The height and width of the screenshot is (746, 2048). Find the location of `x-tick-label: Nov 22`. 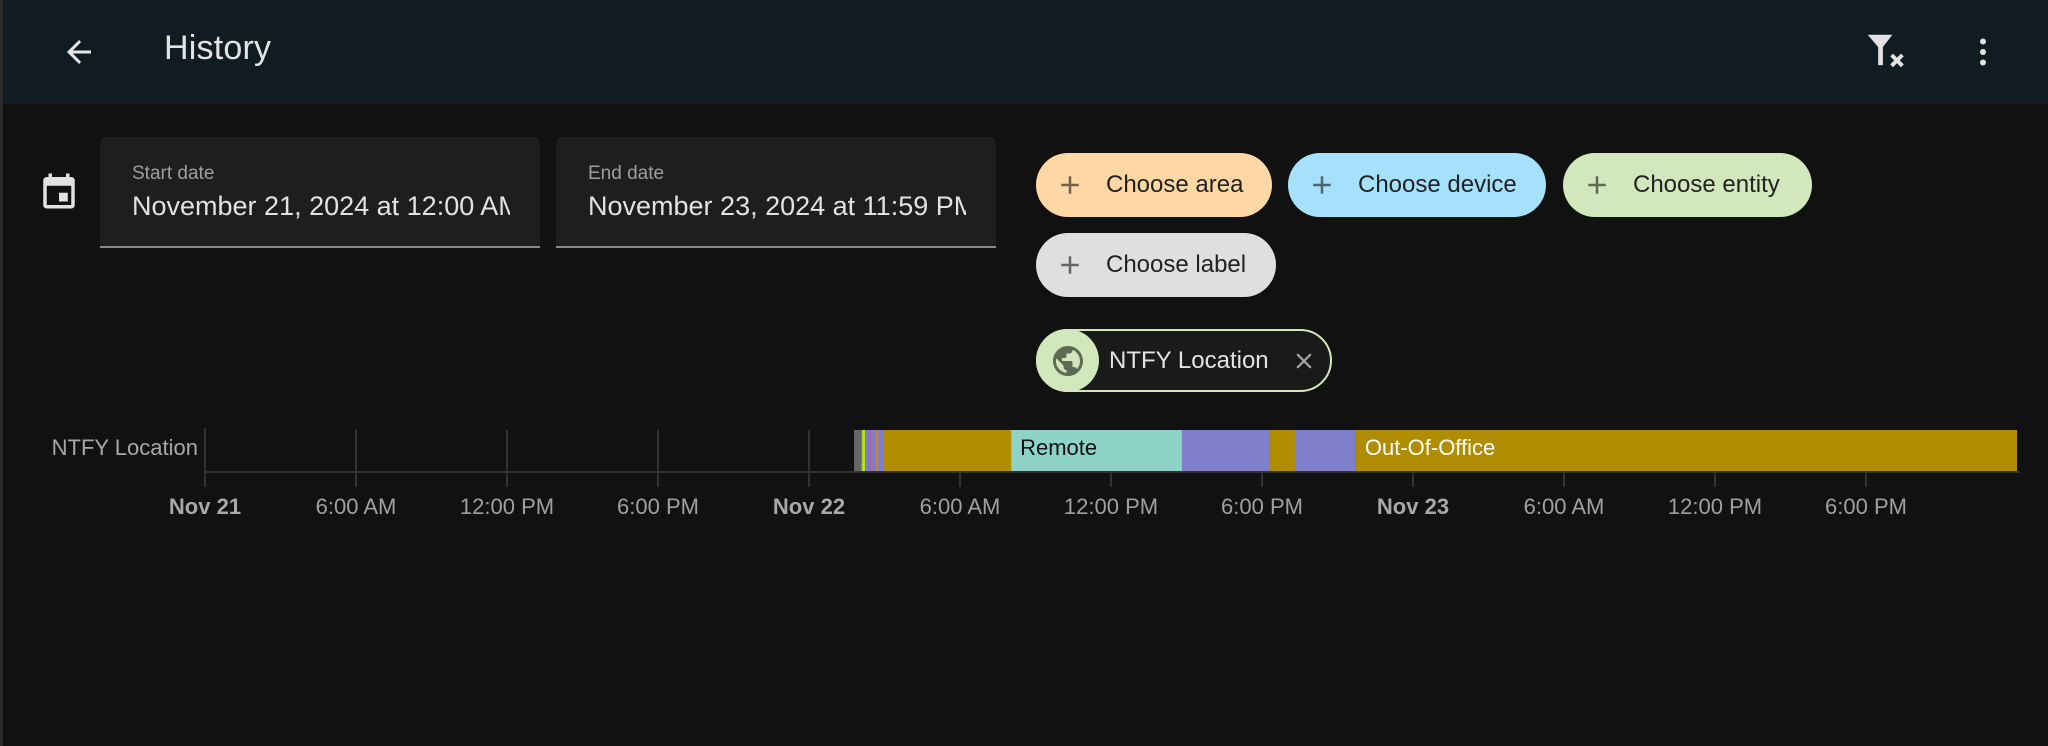

x-tick-label: Nov 22 is located at coordinates (809, 506).